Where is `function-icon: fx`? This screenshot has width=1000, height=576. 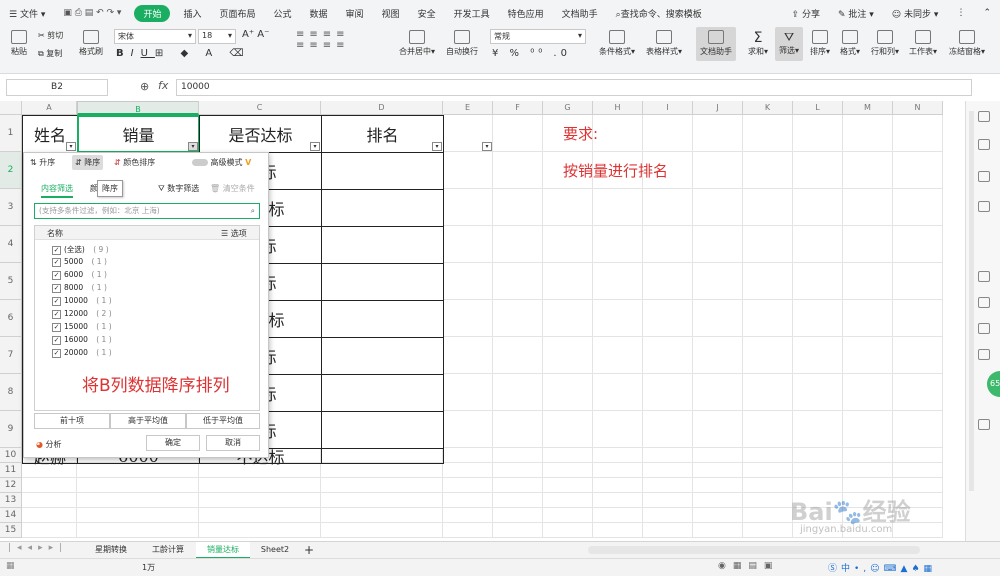
function-icon: fx is located at coordinates (163, 85).